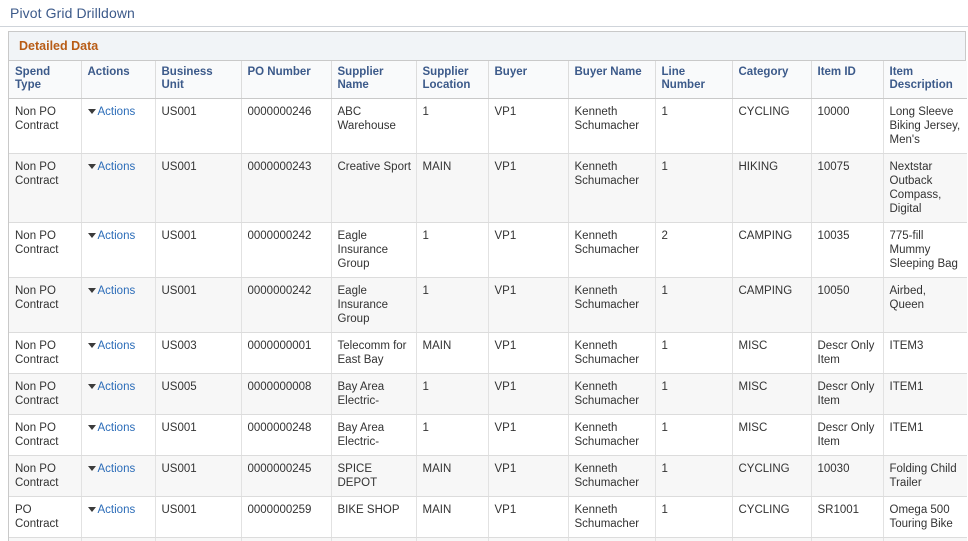  I want to click on cell-category: MISC, so click(772, 353).